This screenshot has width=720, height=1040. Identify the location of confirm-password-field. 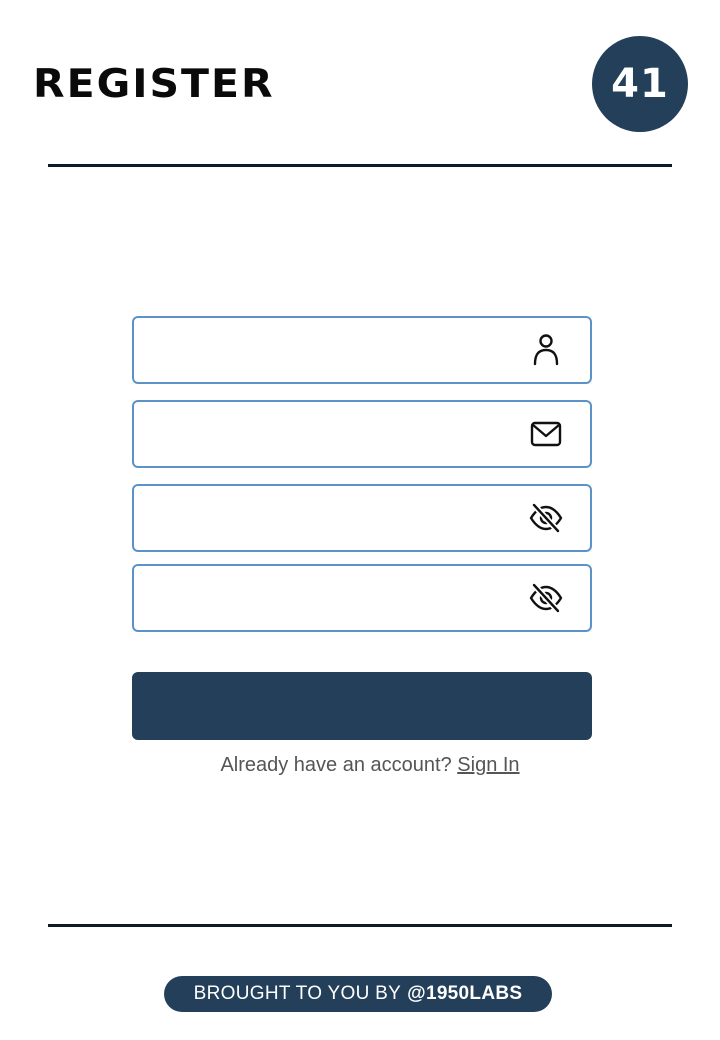
(362, 598).